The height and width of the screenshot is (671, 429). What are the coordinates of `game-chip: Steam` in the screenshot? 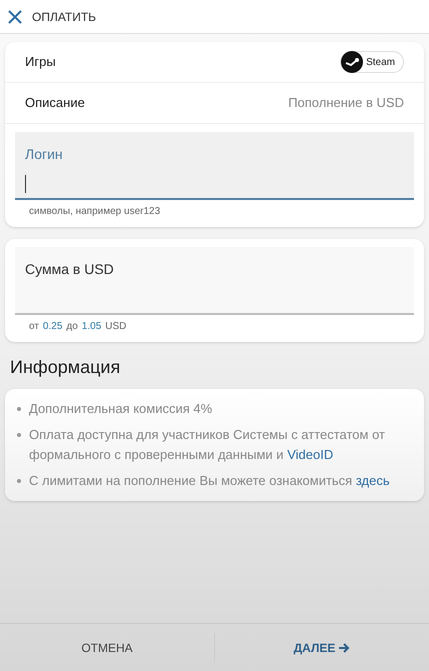 It's located at (372, 62).